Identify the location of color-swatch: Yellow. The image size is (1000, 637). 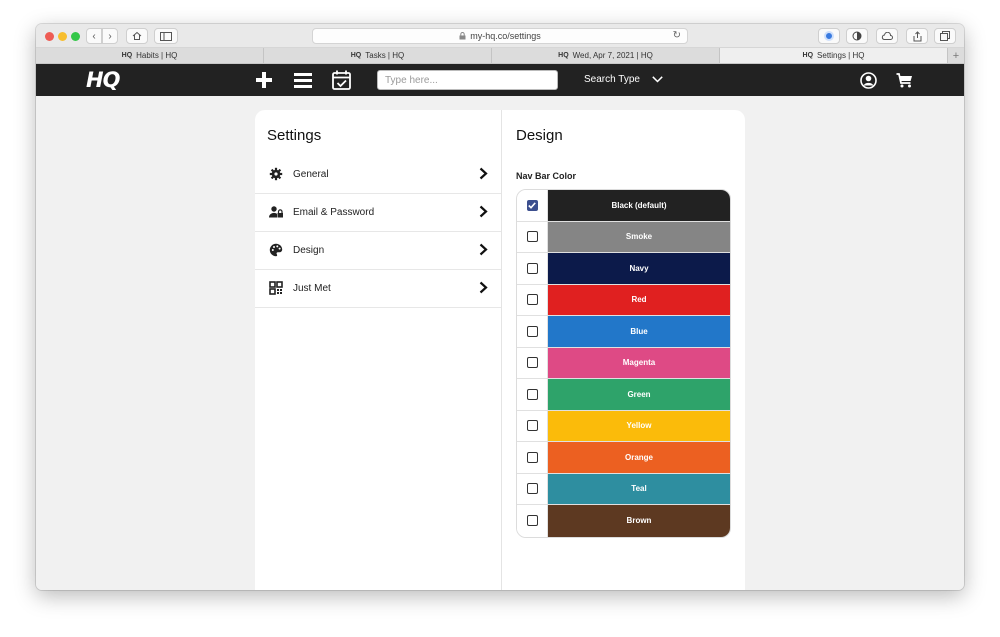
(639, 425).